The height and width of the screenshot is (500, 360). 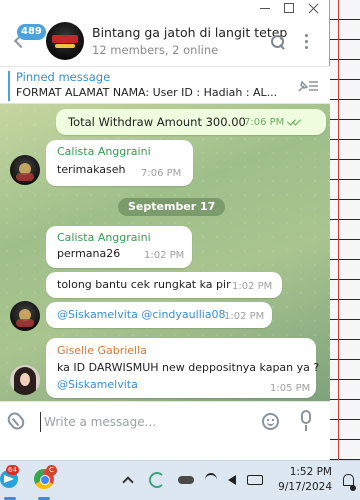 What do you see at coordinates (353, 488) in the screenshot?
I see `notification-dot` at bounding box center [353, 488].